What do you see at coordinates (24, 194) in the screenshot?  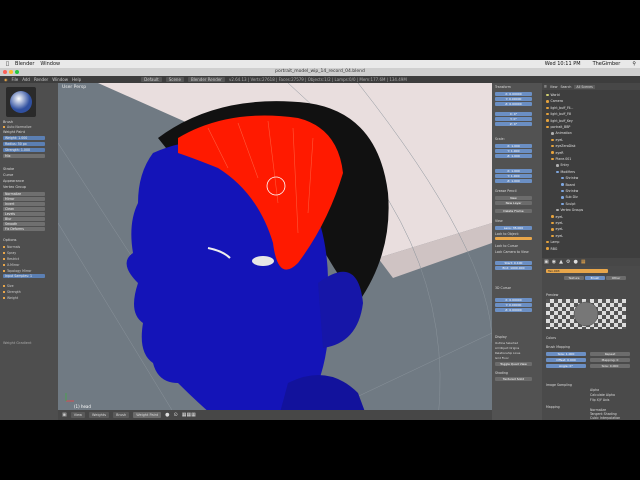 I see `vgroup-normalize: Normalize` at bounding box center [24, 194].